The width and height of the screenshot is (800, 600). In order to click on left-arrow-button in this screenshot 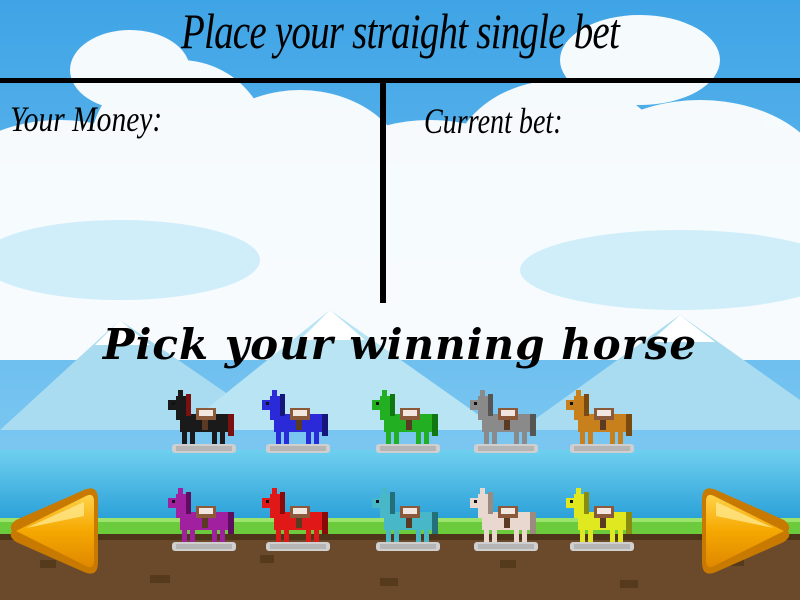, I will do `click(53, 531)`.